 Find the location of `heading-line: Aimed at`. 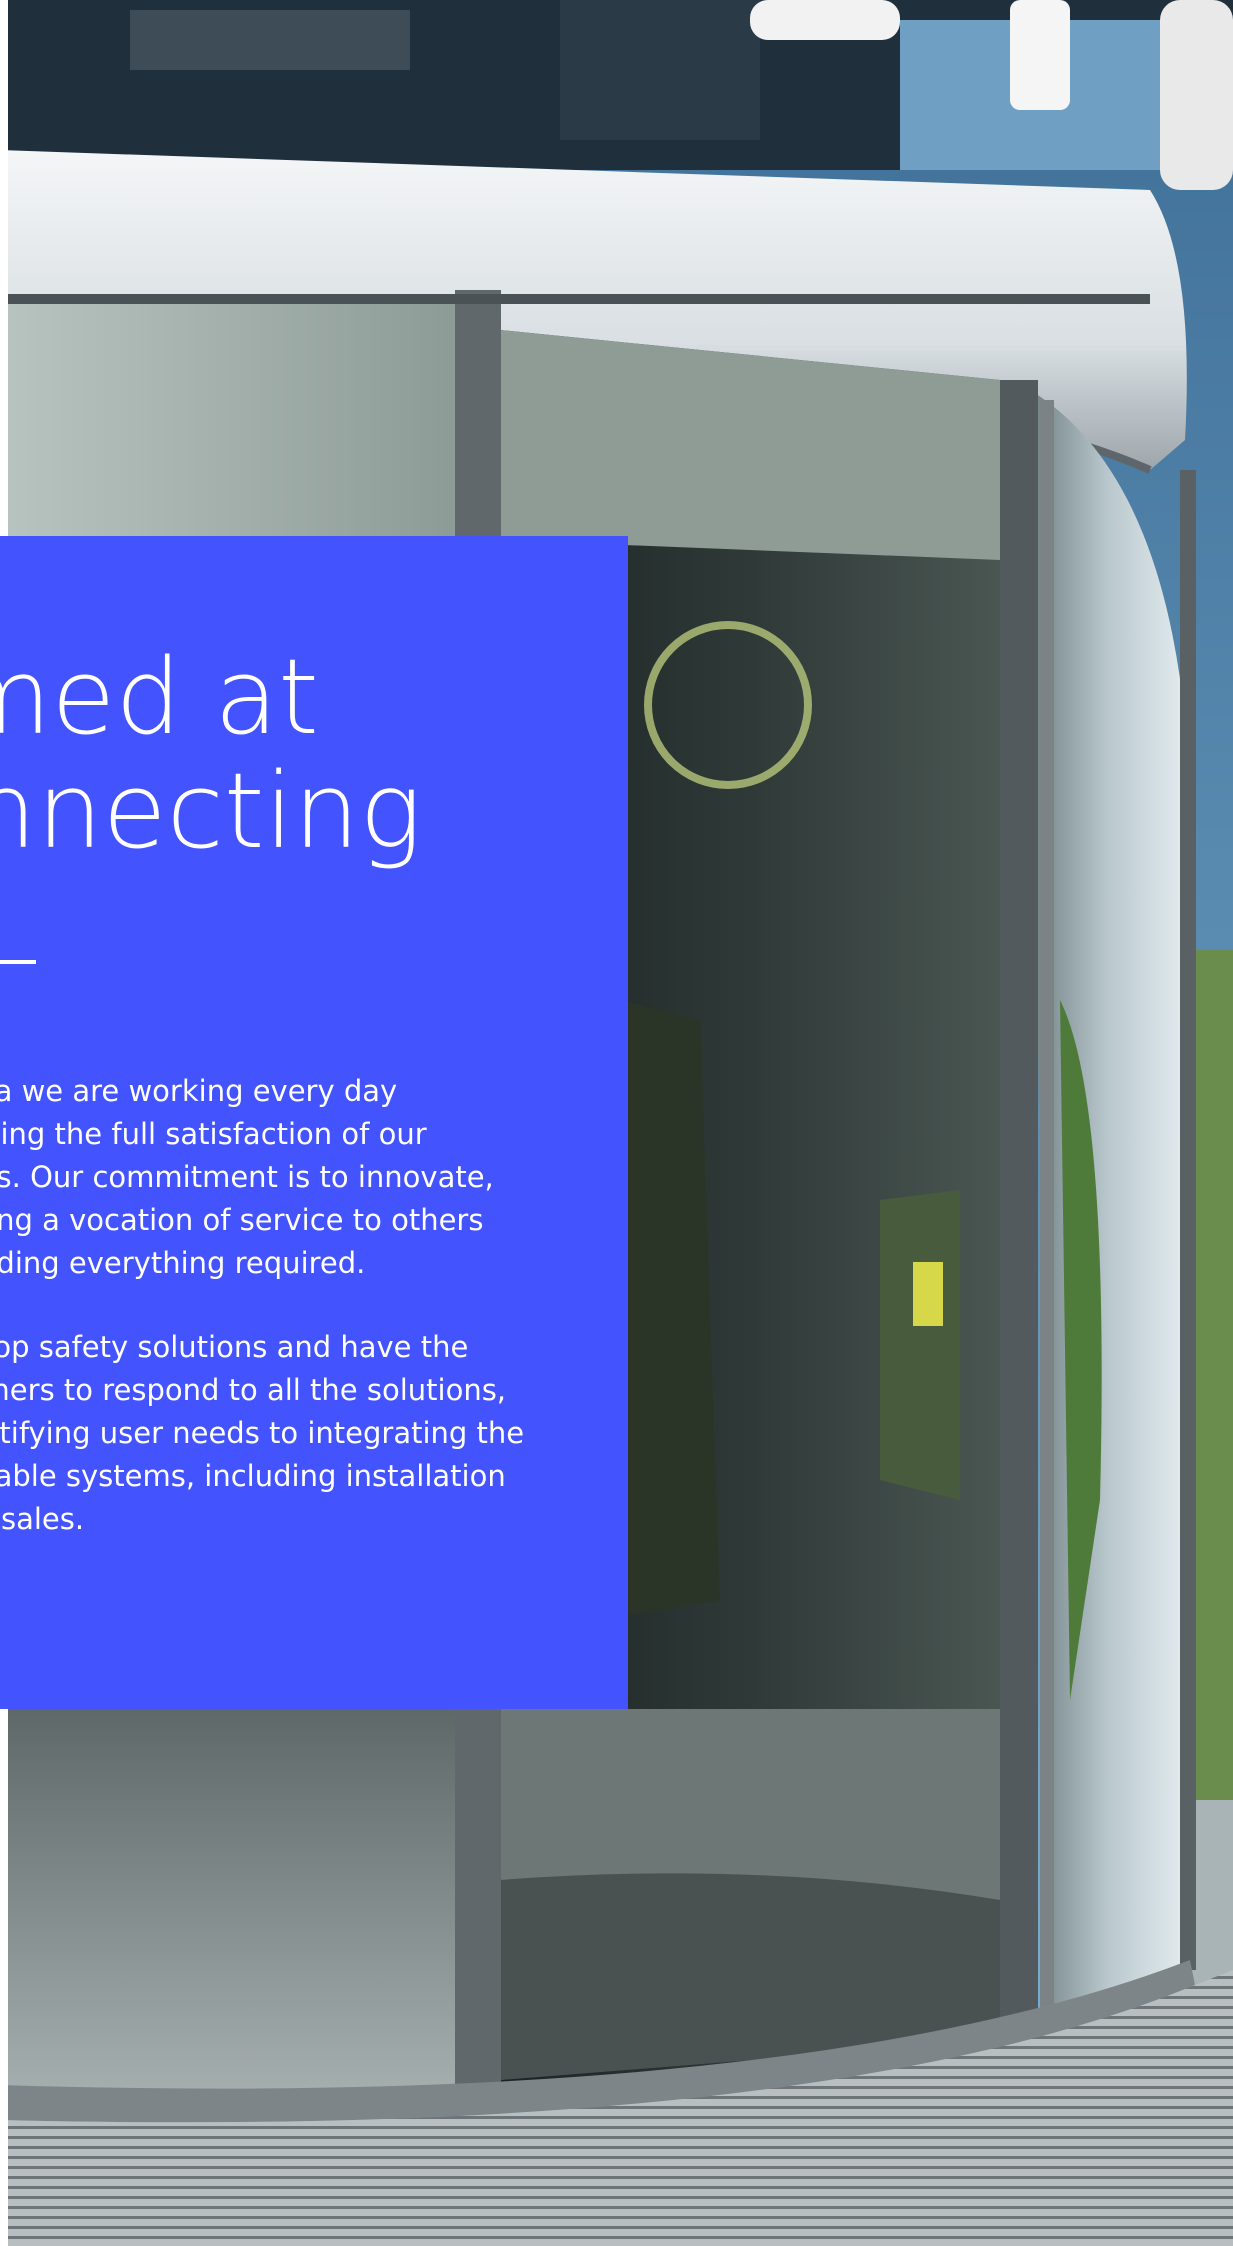

heading-line: Aimed at is located at coordinates (159, 697).